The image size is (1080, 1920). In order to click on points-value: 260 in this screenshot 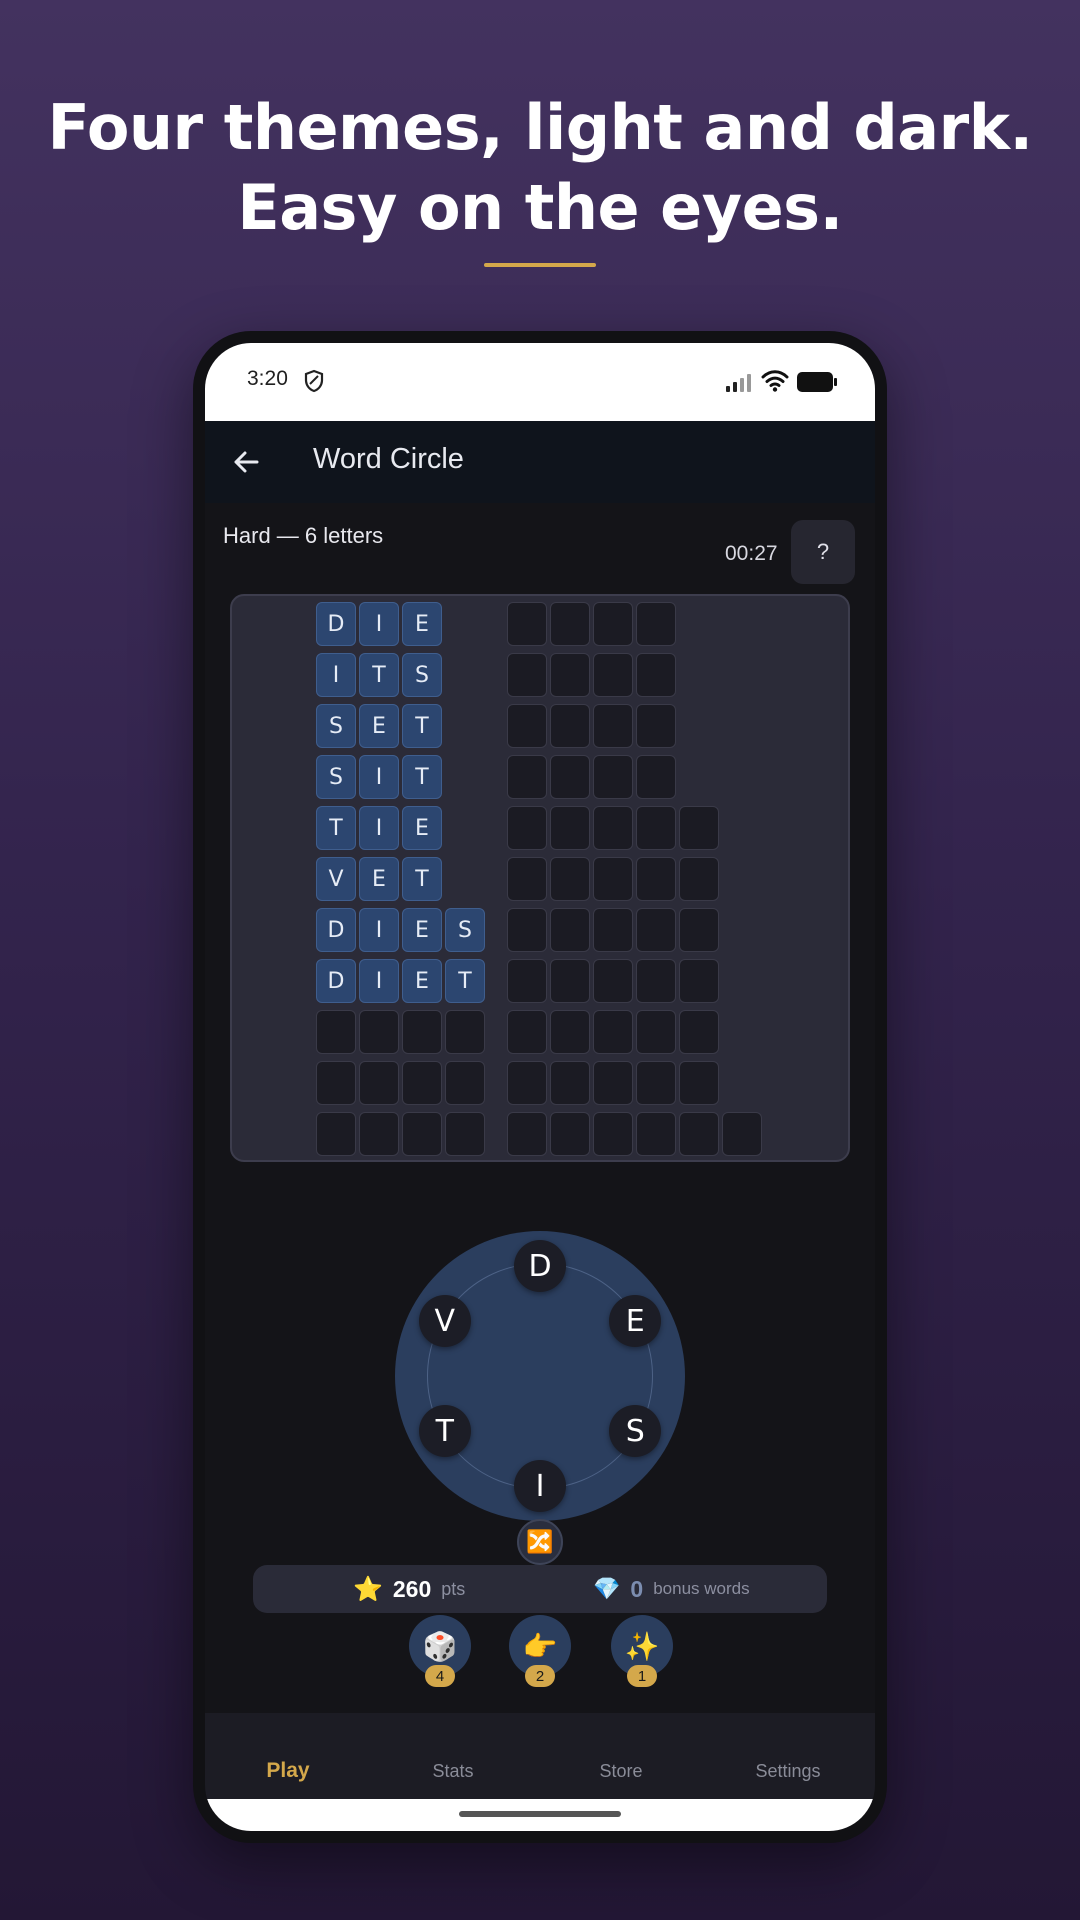, I will do `click(412, 1588)`.